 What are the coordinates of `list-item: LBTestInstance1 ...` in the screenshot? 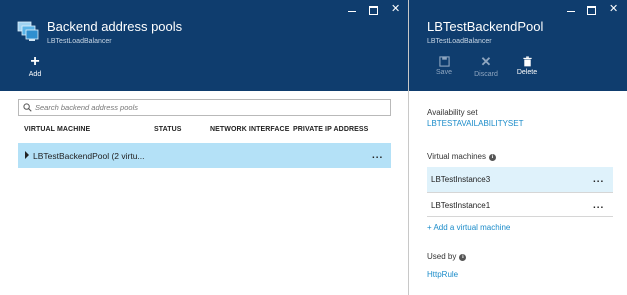 It's located at (520, 204).